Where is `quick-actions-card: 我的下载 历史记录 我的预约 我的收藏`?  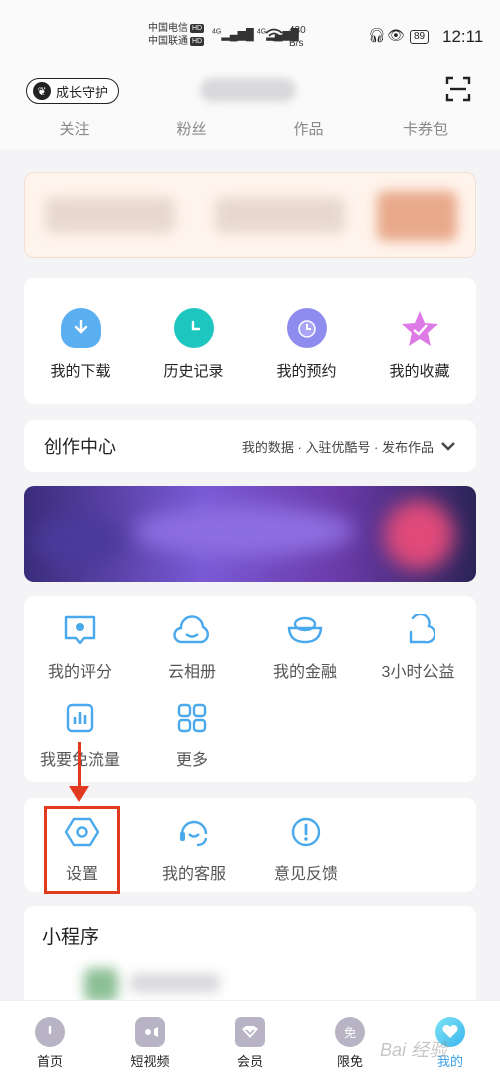 quick-actions-card: 我的下载 历史记录 我的预约 我的收藏 is located at coordinates (250, 341).